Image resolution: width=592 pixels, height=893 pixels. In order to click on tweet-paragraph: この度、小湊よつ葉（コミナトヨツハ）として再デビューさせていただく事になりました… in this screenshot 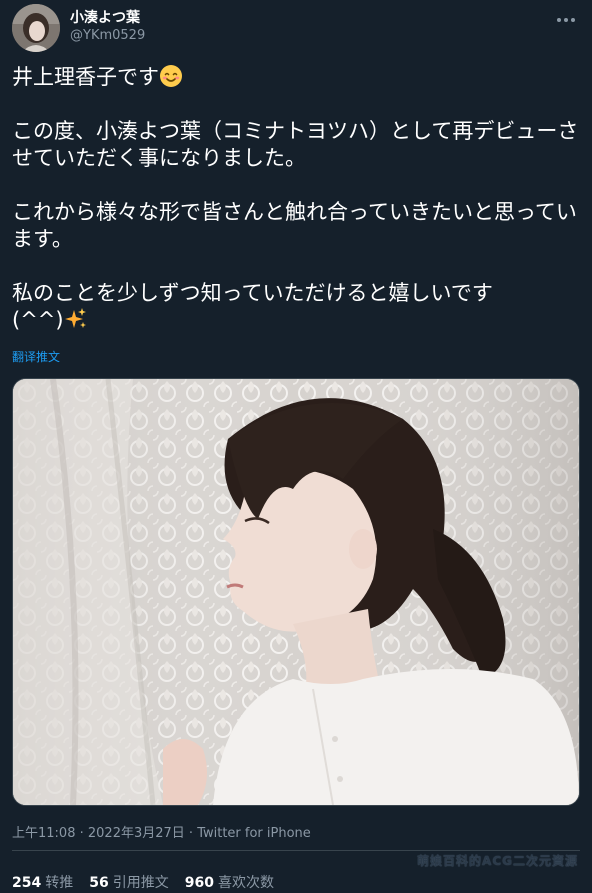, I will do `click(295, 144)`.